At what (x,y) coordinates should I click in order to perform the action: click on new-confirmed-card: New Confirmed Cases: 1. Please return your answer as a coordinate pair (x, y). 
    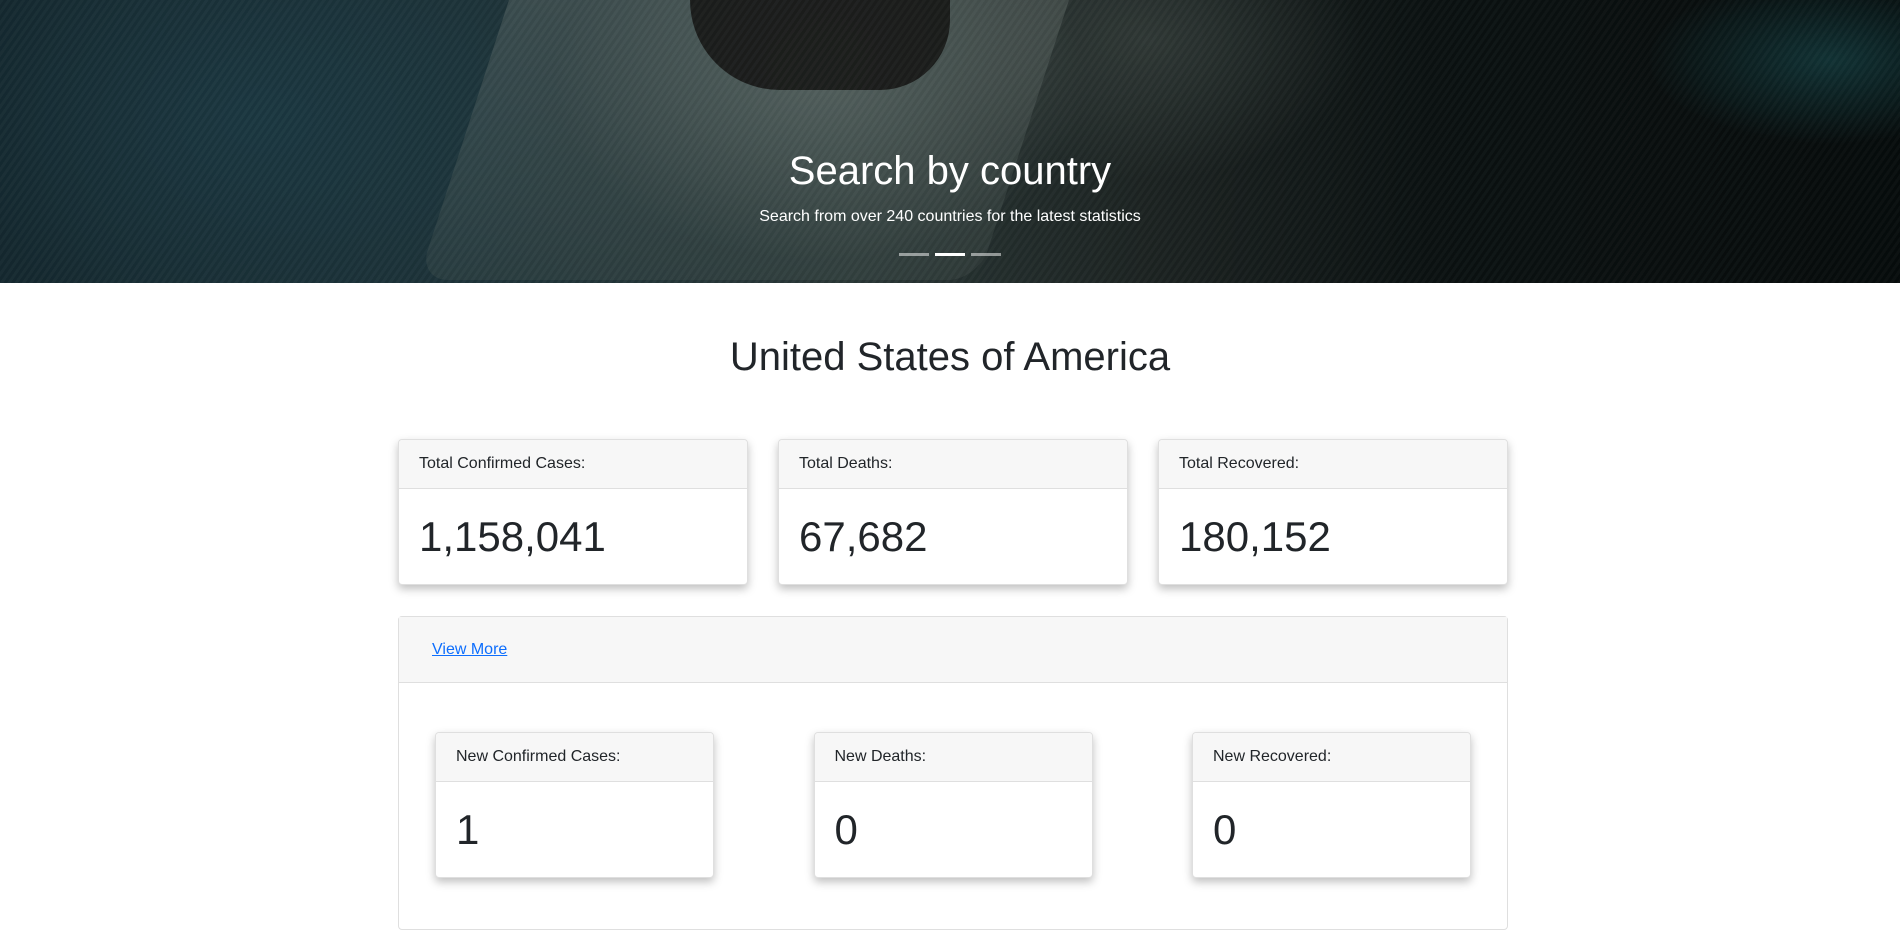
    Looking at the image, I should click on (574, 805).